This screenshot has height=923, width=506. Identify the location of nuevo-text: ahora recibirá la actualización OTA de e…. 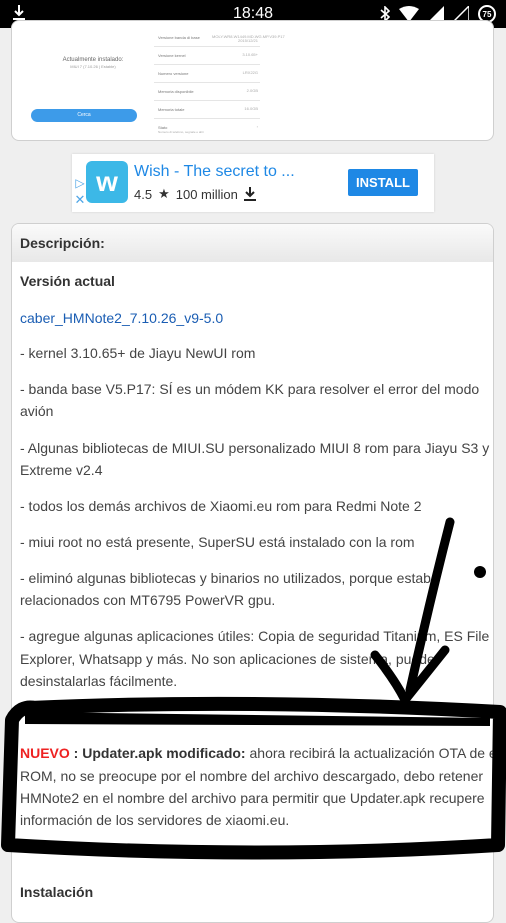
(369, 753).